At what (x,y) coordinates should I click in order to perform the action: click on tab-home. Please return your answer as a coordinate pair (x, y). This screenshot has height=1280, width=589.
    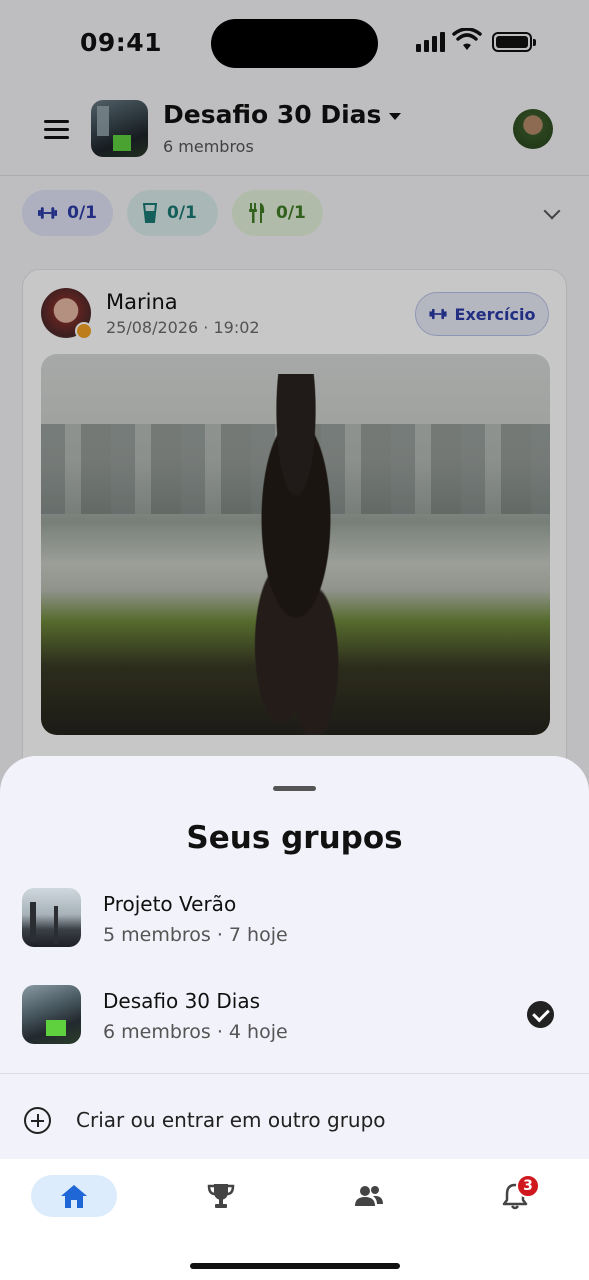
    Looking at the image, I should click on (74, 1196).